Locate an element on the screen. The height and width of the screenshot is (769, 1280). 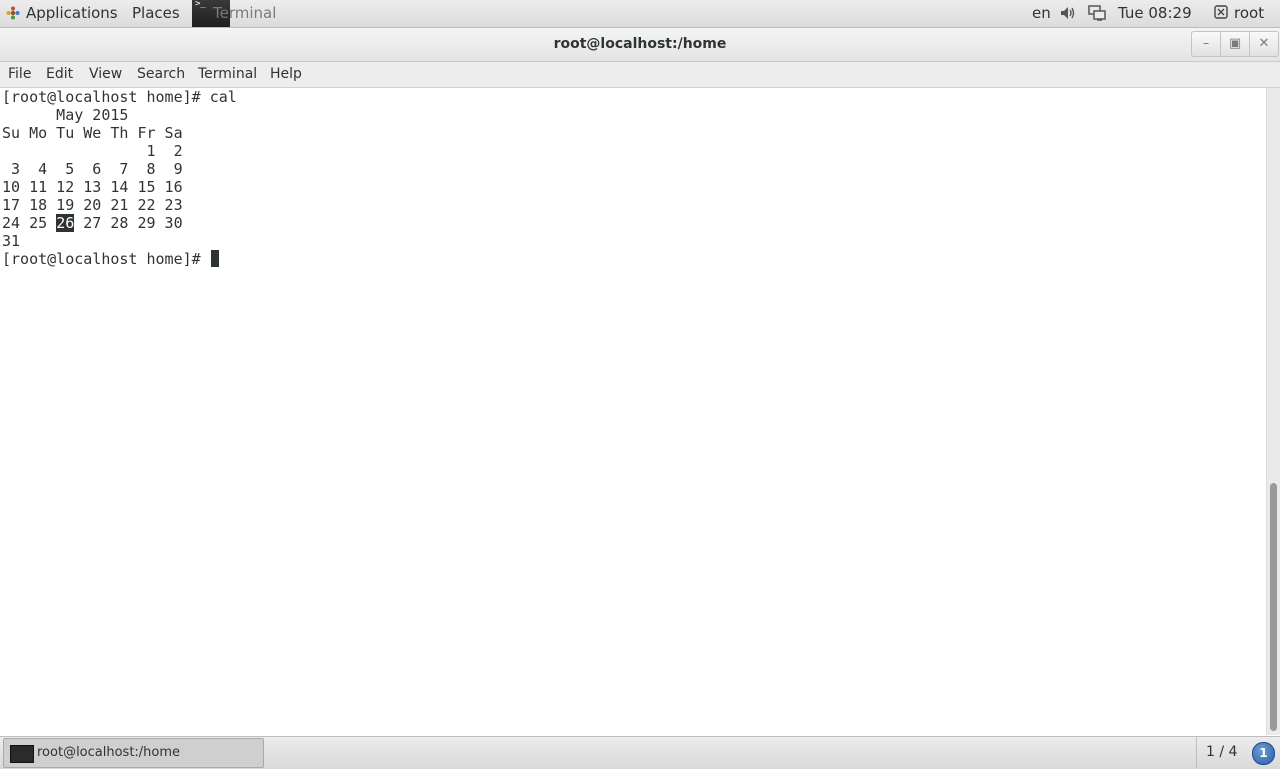
terminal-line: 17 18 19 20 21 22 23 is located at coordinates (92, 205).